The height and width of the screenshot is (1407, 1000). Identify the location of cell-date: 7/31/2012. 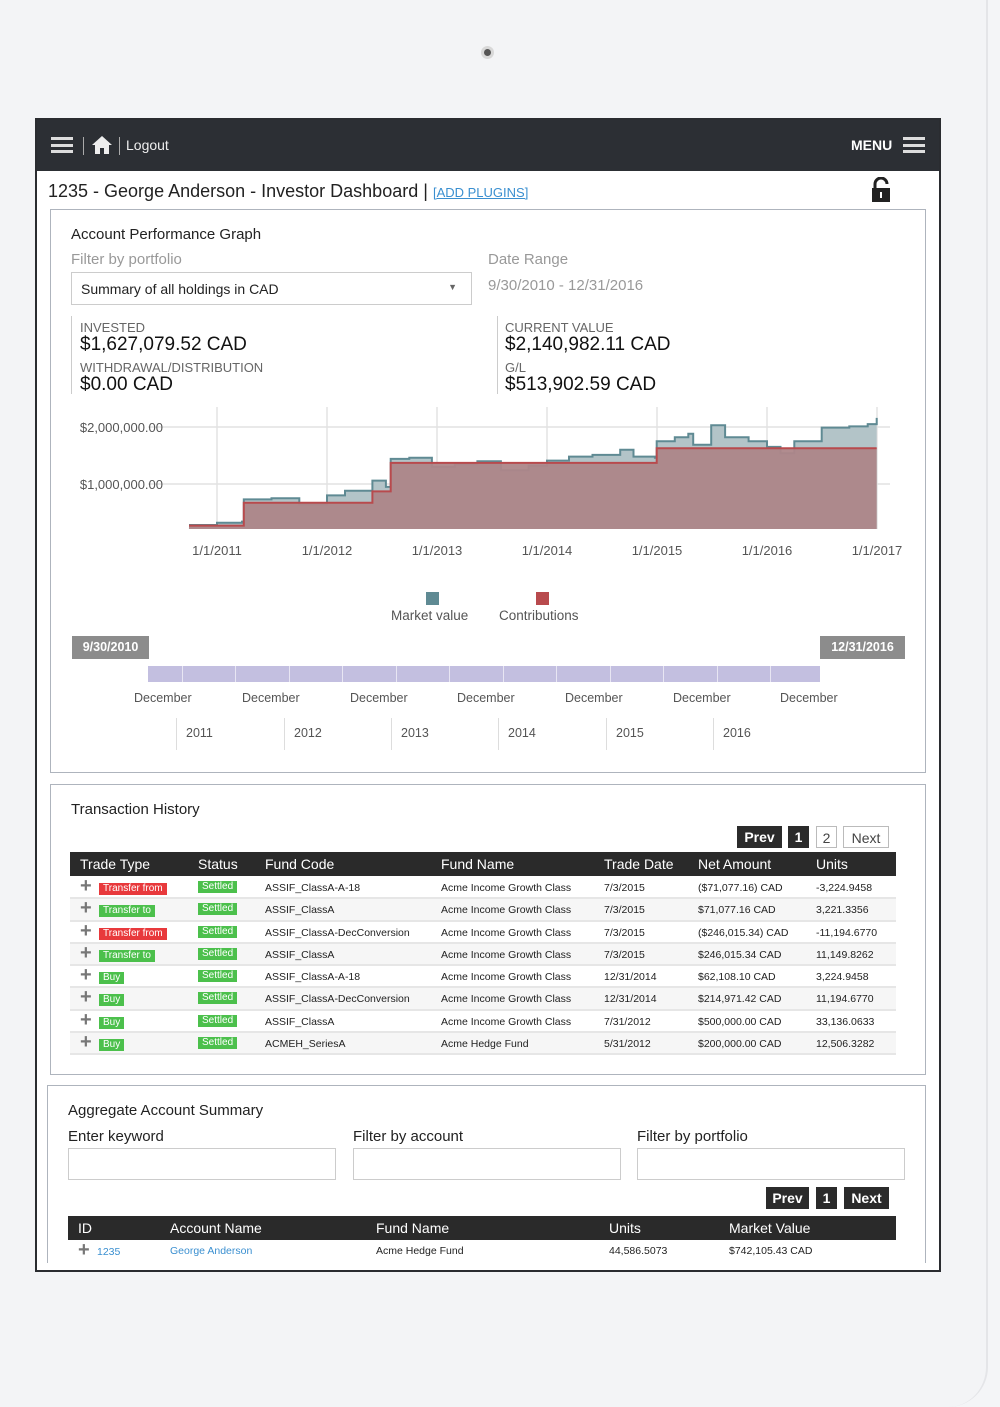
(627, 1021).